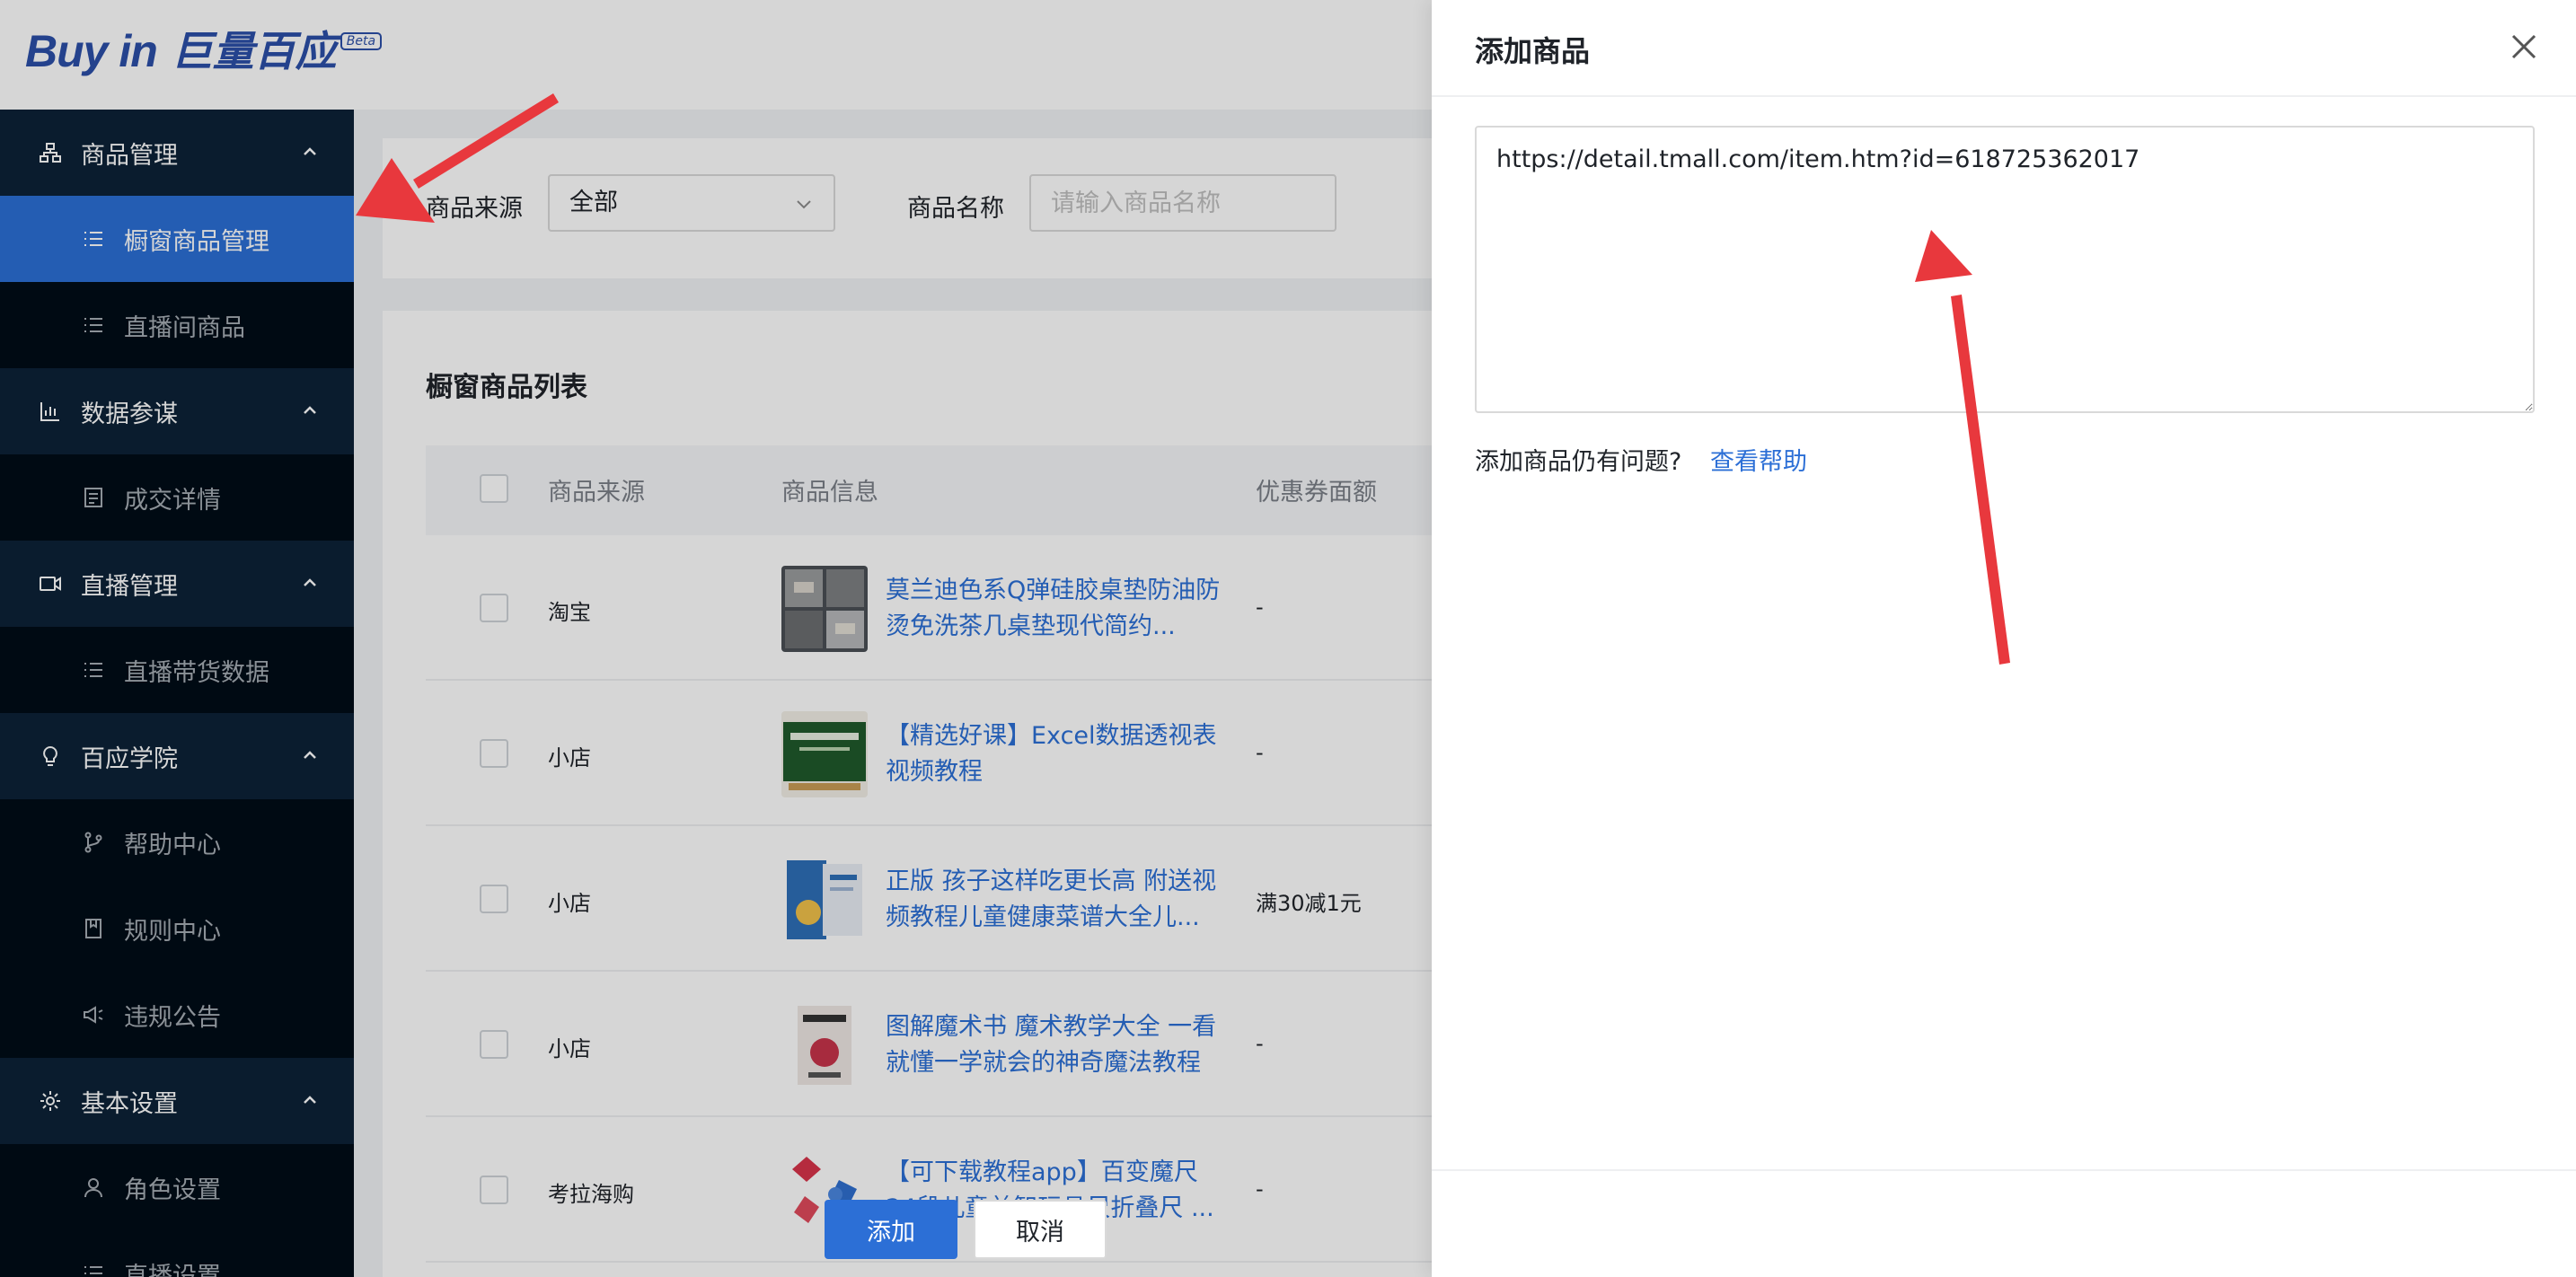 The width and height of the screenshot is (2576, 1277). Describe the element at coordinates (1040, 1229) in the screenshot. I see `cancel-button: 取消` at that location.